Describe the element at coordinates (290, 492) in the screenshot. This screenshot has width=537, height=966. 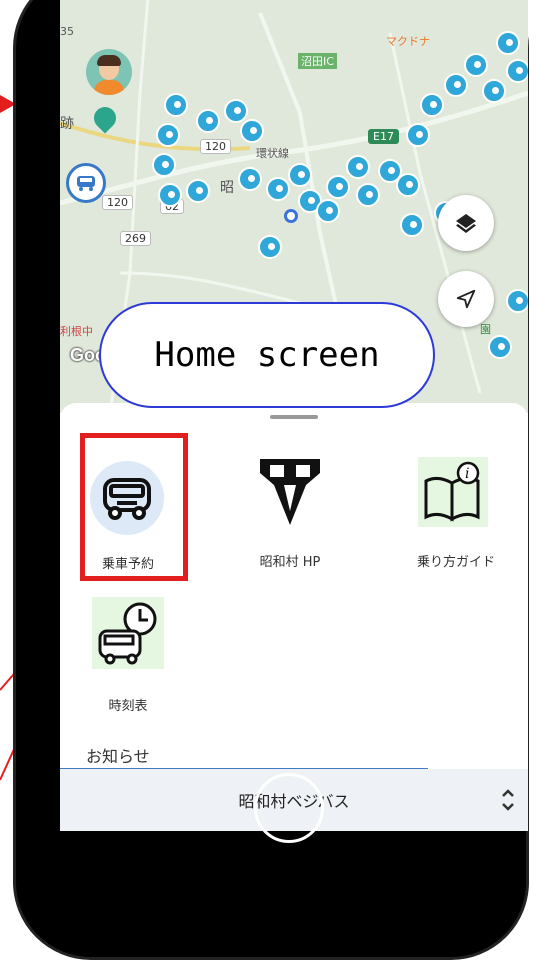
I see `showa-village-logo` at that location.